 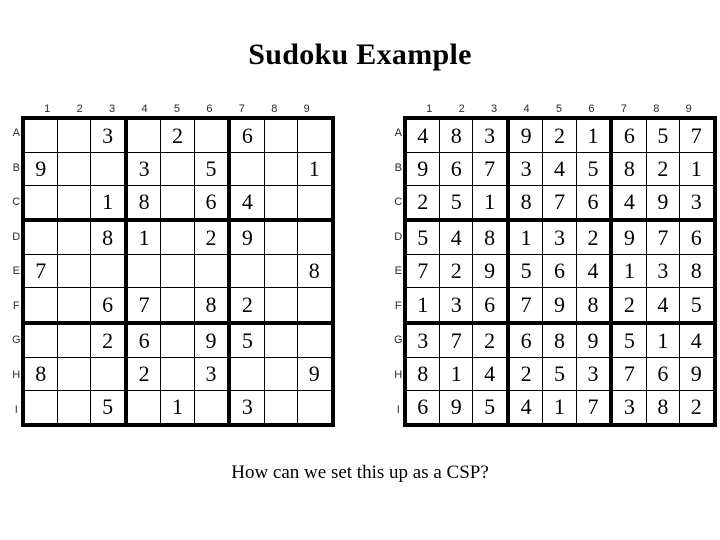 I want to click on solution-cell-E3: 9, so click(x=491, y=271).